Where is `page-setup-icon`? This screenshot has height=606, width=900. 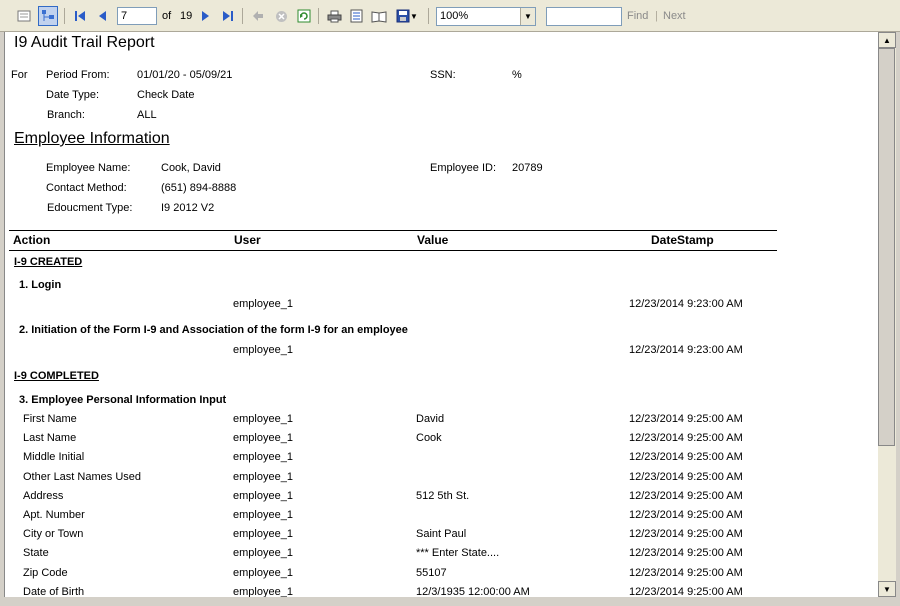 page-setup-icon is located at coordinates (379, 16).